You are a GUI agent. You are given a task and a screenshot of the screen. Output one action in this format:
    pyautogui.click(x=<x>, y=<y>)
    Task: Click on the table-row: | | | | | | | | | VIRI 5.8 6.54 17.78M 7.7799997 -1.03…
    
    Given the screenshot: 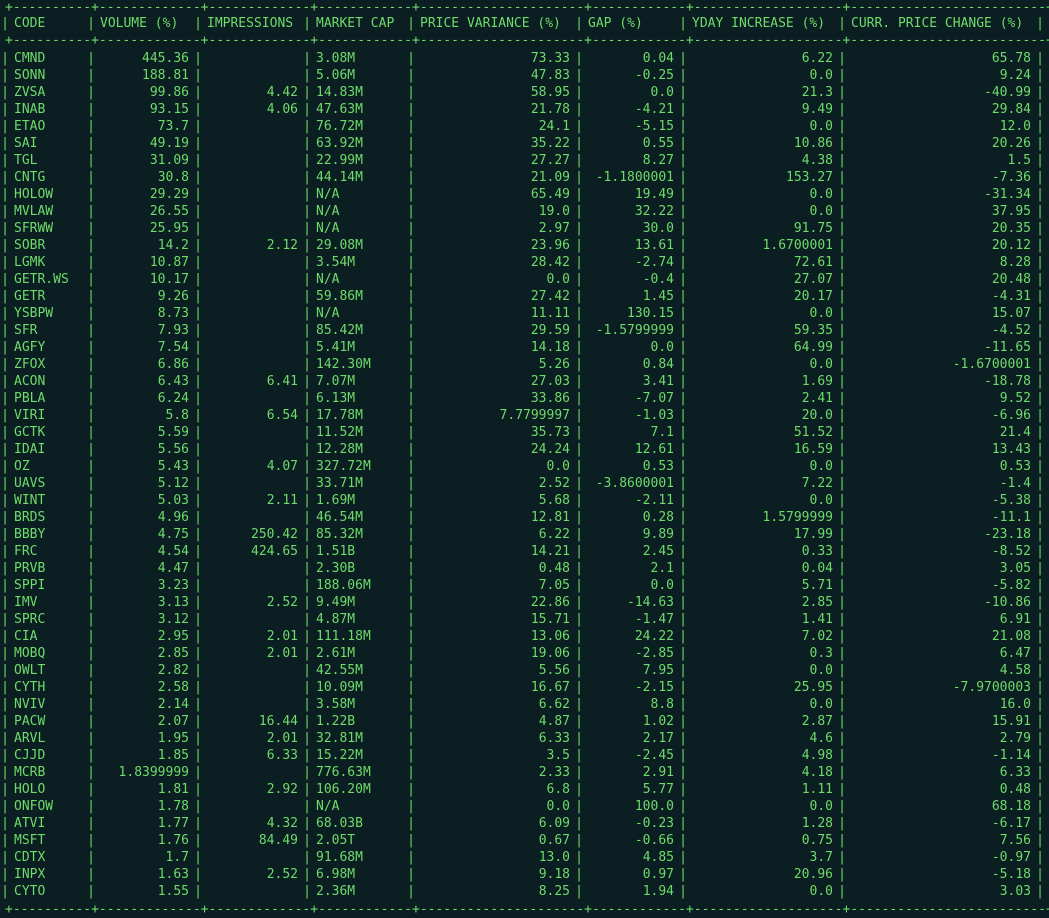 What is the action you would take?
    pyautogui.click(x=523, y=415)
    